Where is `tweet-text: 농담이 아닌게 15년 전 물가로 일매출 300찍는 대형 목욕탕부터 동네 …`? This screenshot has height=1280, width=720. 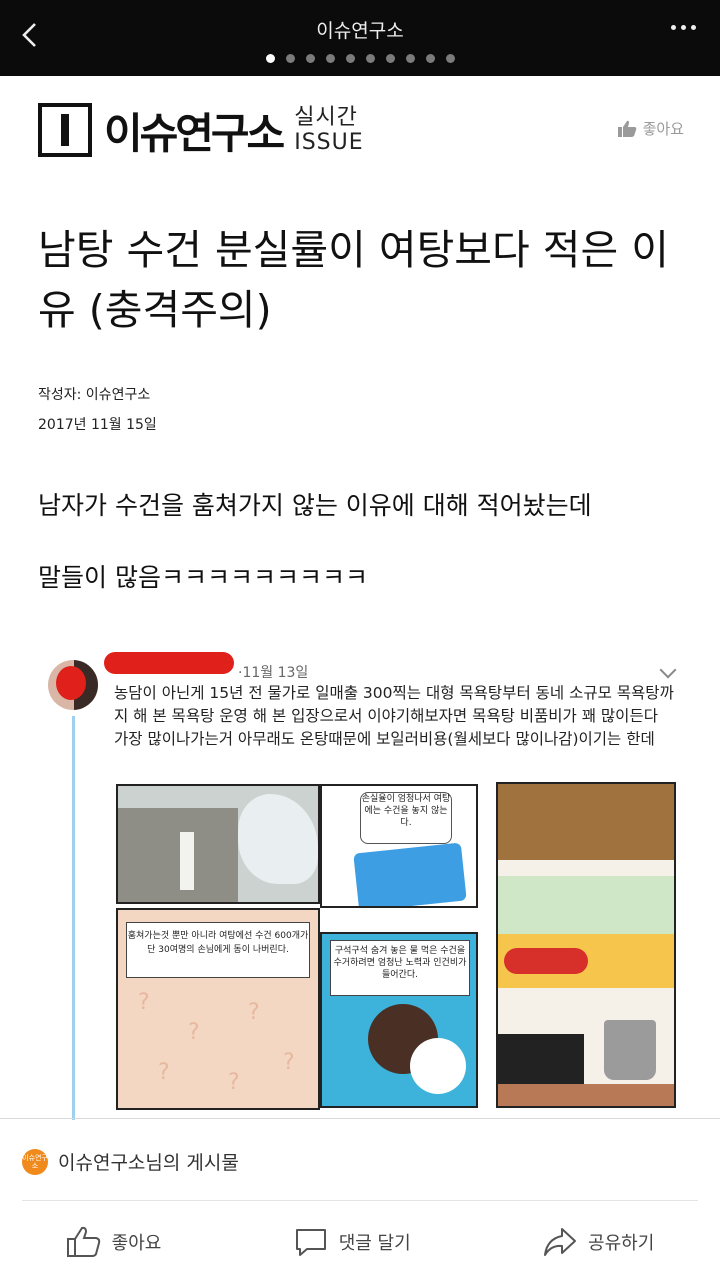
tweet-text: 농담이 아닌게 15년 전 물가로 일매출 300찍는 대형 목욕탕부터 동네 … is located at coordinates (394, 716).